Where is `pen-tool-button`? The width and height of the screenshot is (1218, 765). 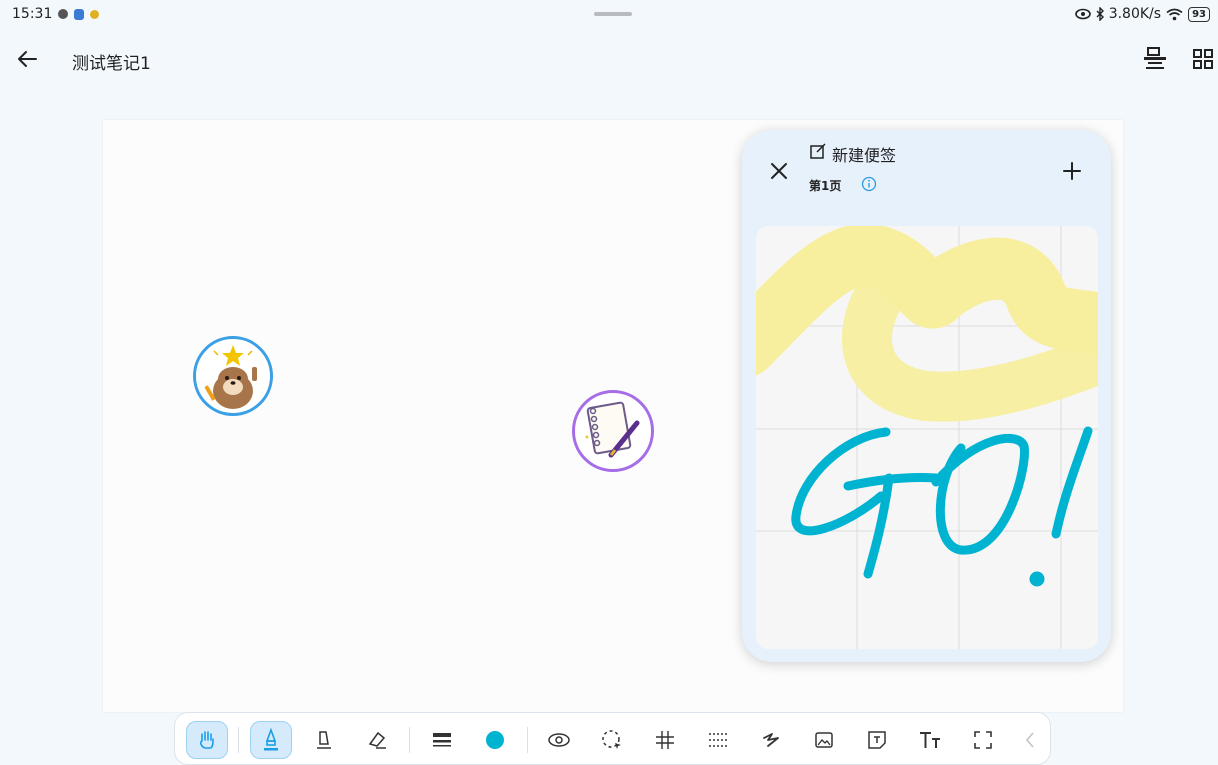 pen-tool-button is located at coordinates (271, 740).